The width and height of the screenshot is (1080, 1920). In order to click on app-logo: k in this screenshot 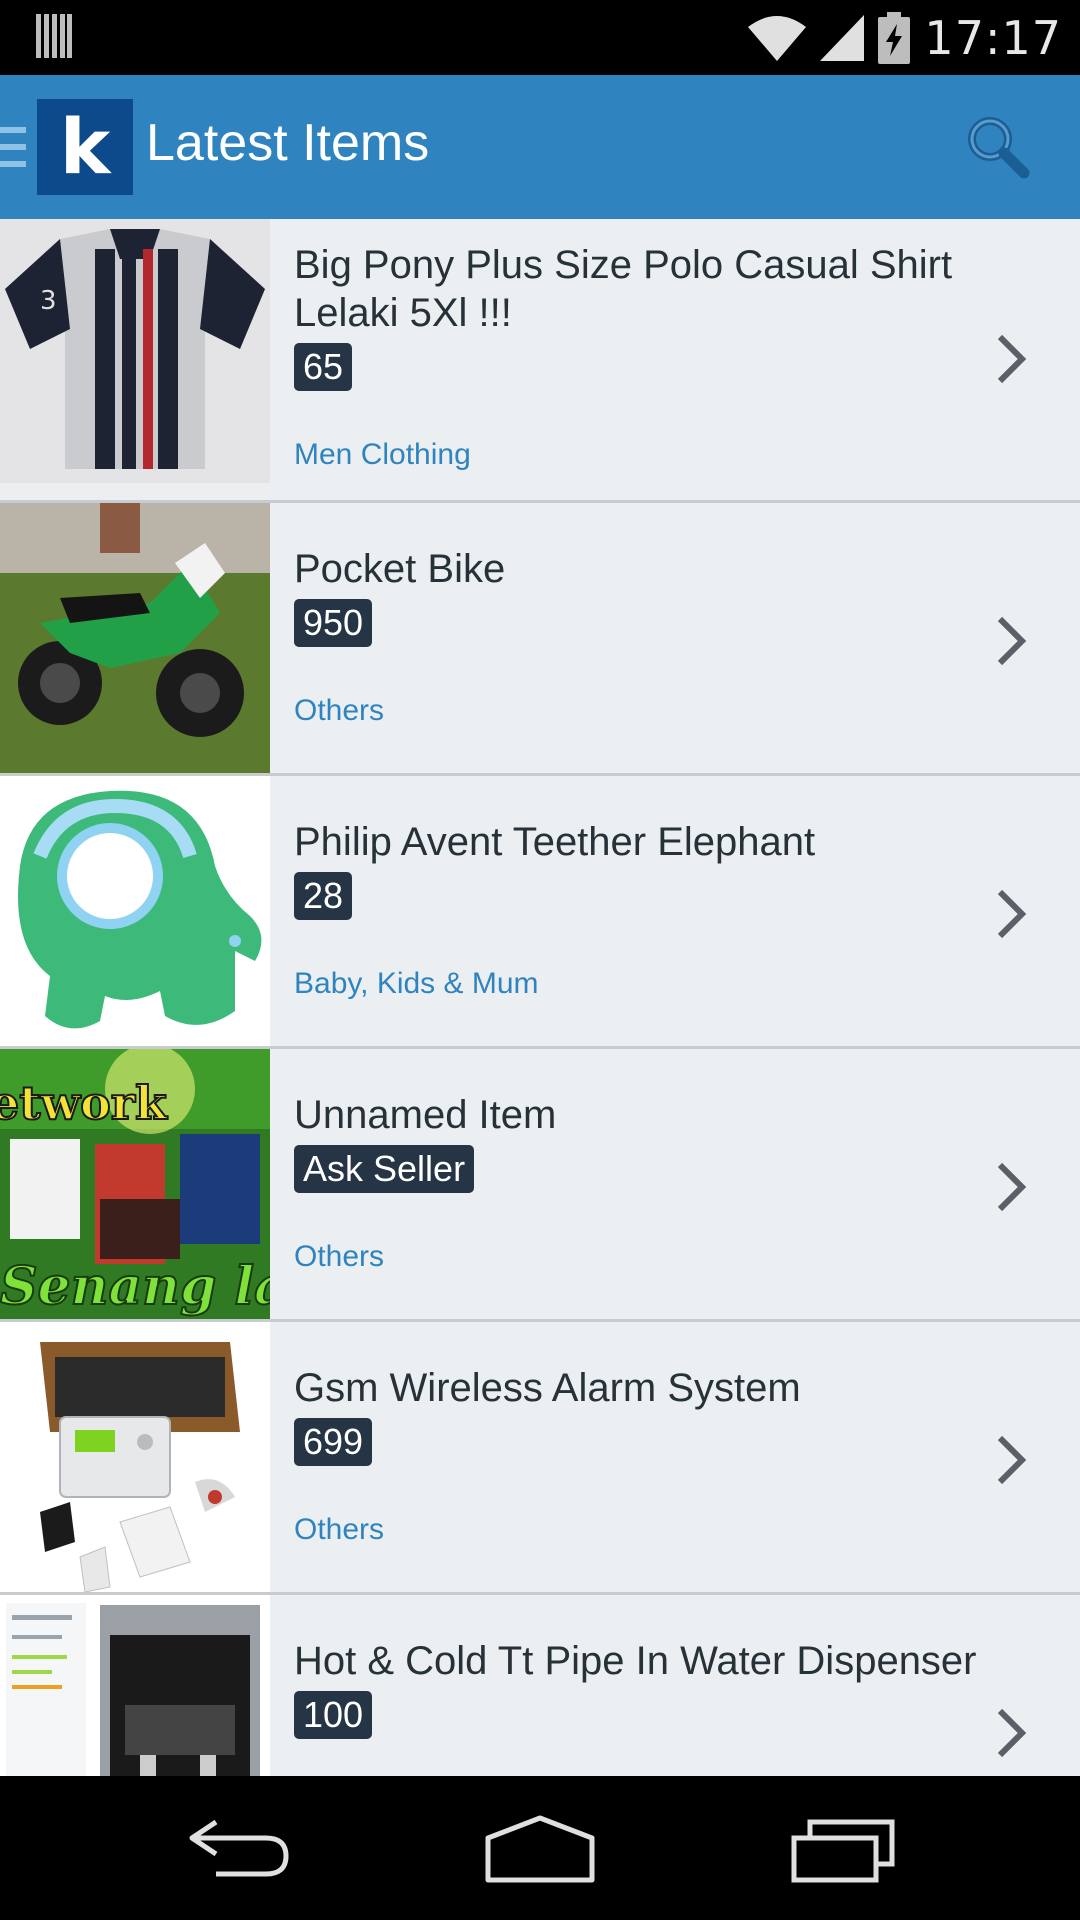, I will do `click(85, 147)`.